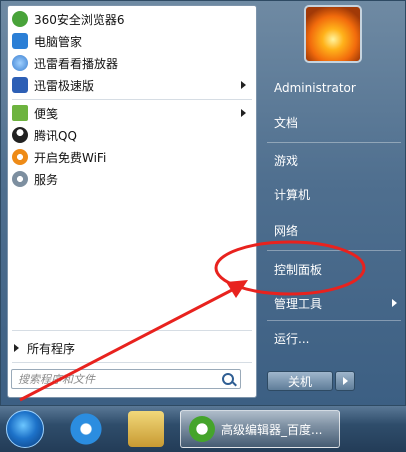 The image size is (406, 452). Describe the element at coordinates (132, 157) in the screenshot. I see `program-free-wifi: 开启免费WiFi` at that location.